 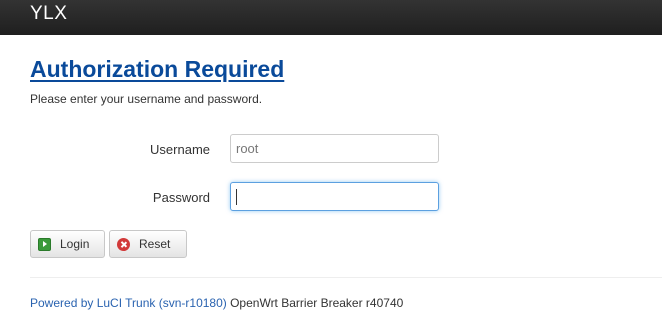 I want to click on page-title: Authorization Required, so click(x=157, y=69).